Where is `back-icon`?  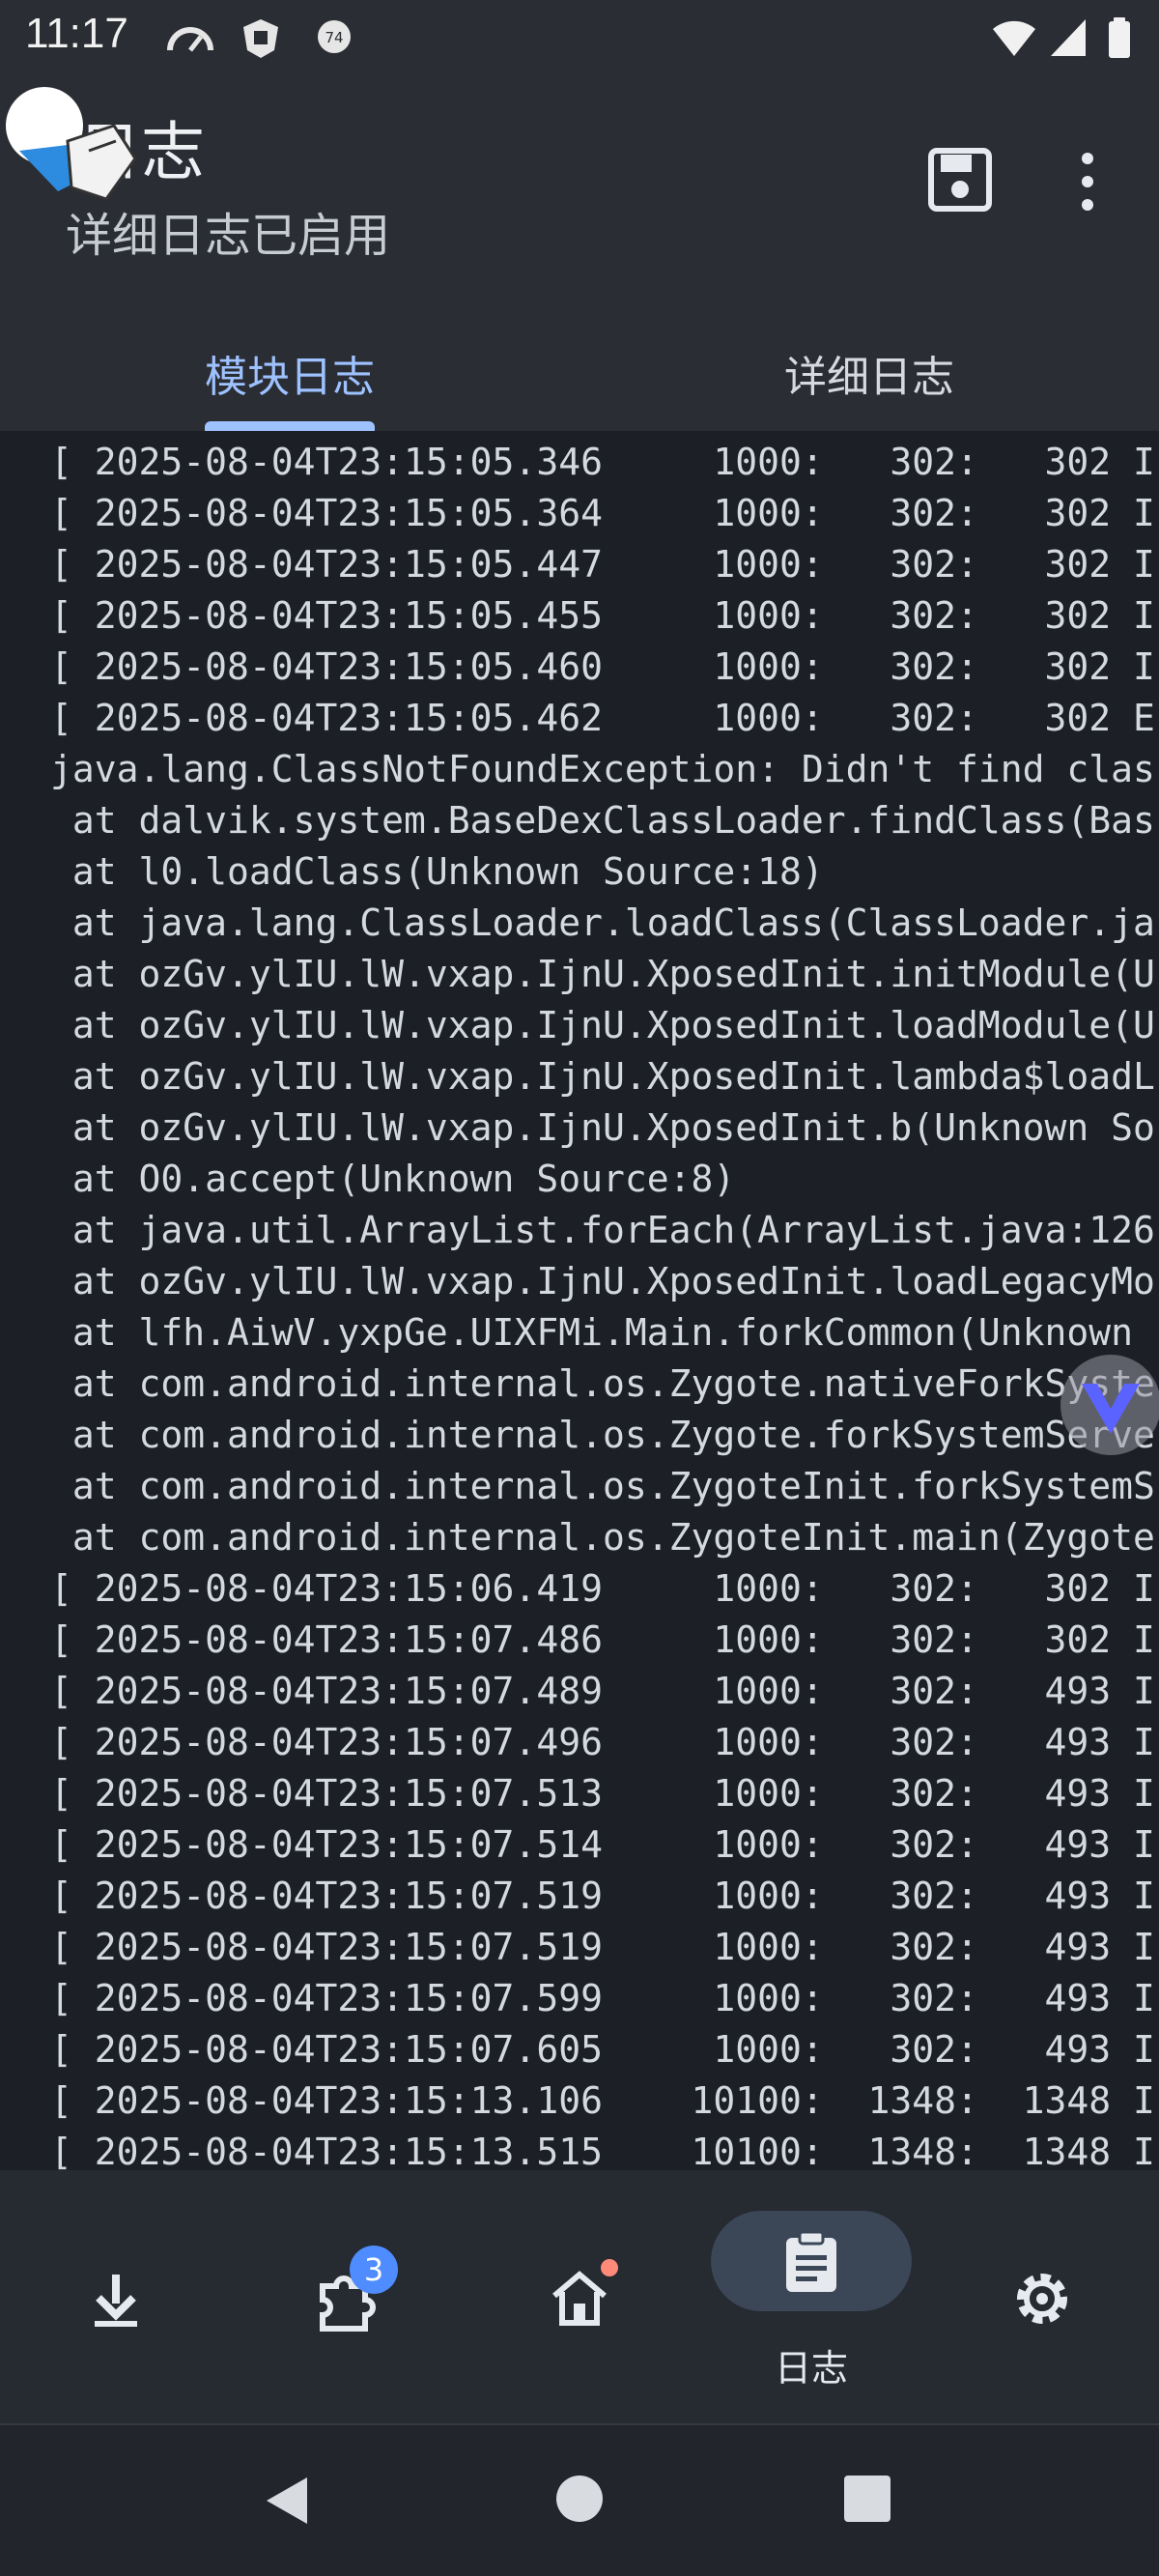
back-icon is located at coordinates (288, 2501).